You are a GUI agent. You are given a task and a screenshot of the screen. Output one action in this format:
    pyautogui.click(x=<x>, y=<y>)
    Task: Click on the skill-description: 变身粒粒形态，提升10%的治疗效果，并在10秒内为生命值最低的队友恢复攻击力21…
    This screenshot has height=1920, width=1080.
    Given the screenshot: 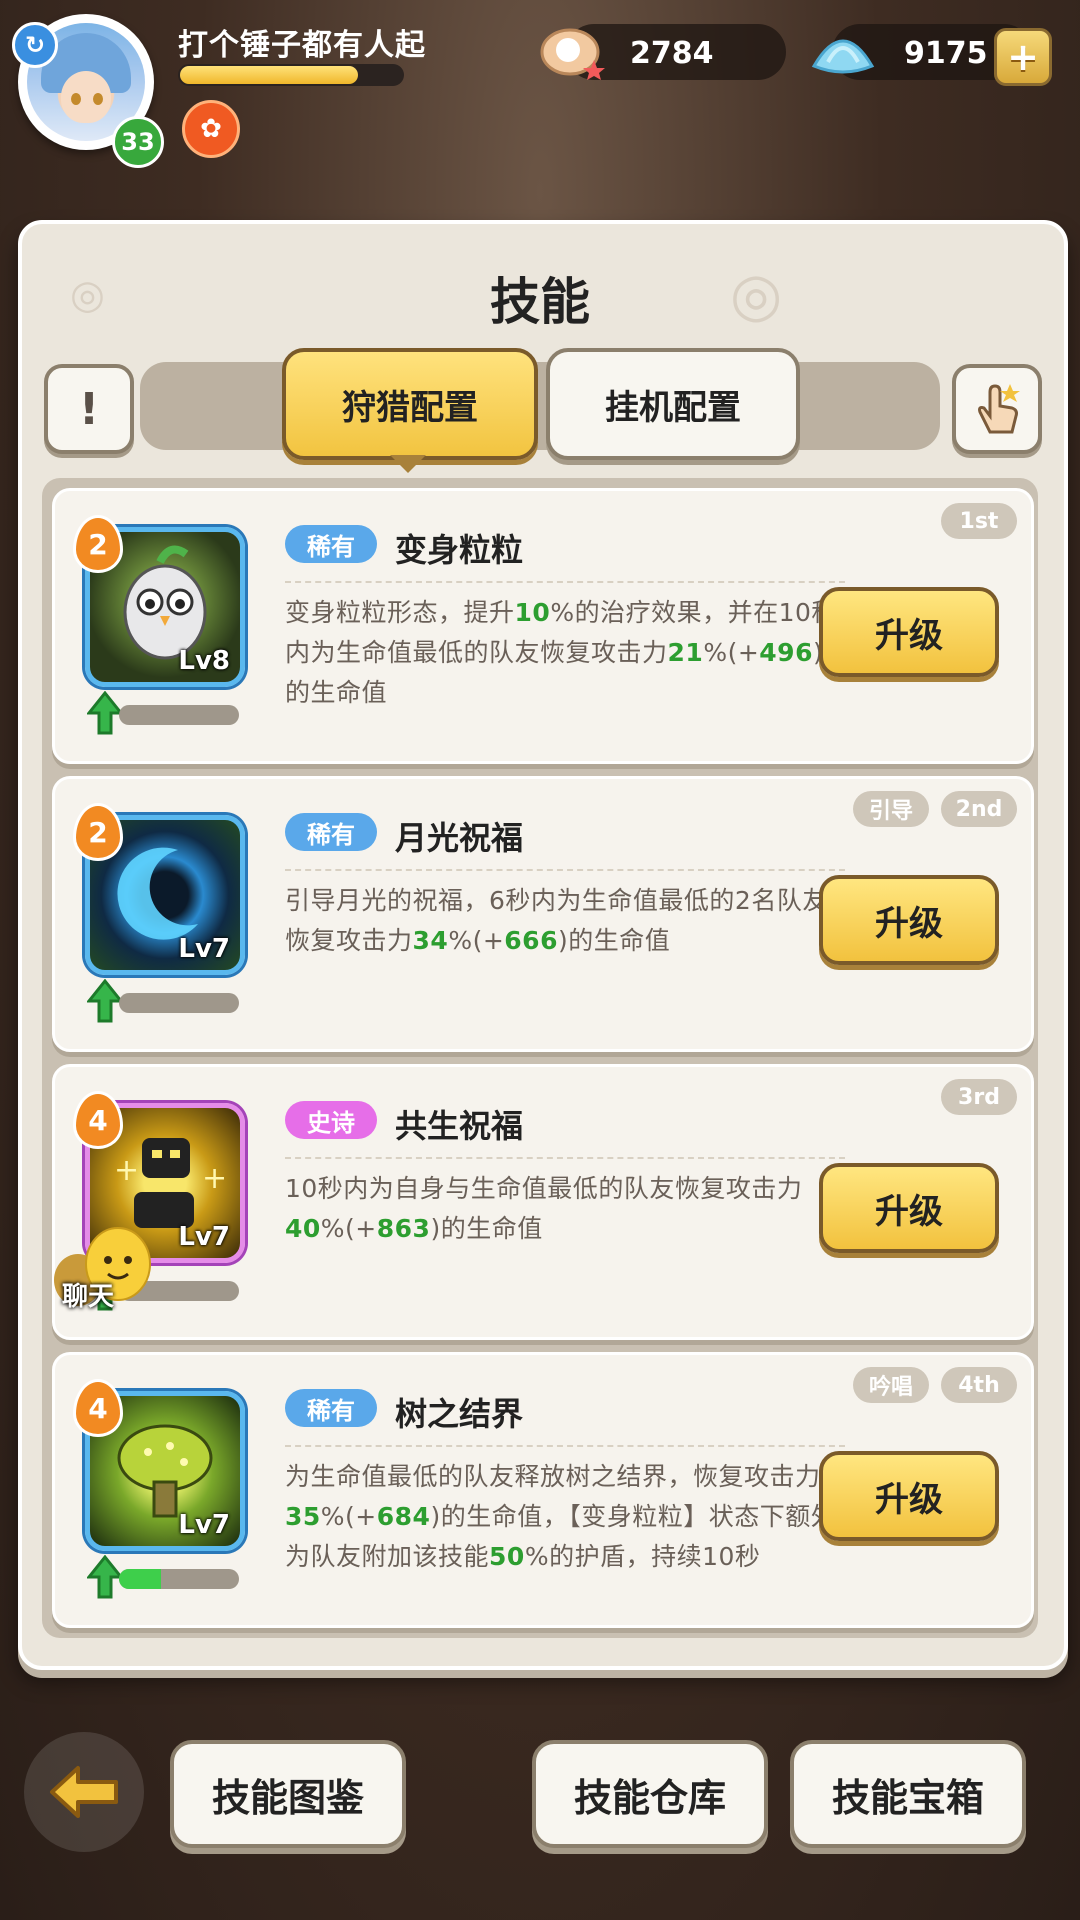 What is the action you would take?
    pyautogui.click(x=561, y=652)
    